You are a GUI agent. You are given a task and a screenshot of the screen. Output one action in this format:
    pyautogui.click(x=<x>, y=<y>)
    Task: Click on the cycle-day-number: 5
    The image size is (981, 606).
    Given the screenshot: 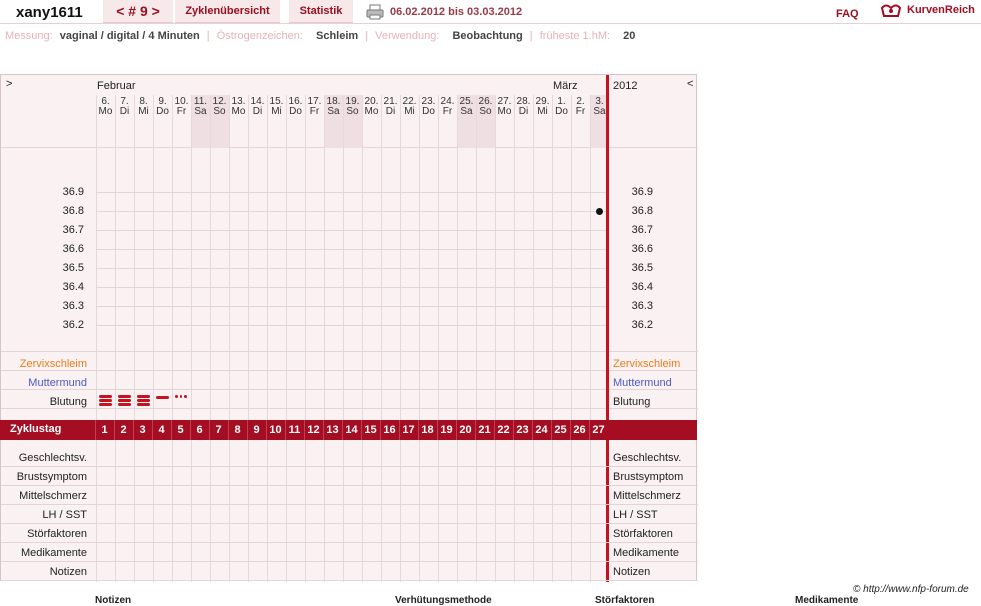 What is the action you would take?
    pyautogui.click(x=180, y=430)
    